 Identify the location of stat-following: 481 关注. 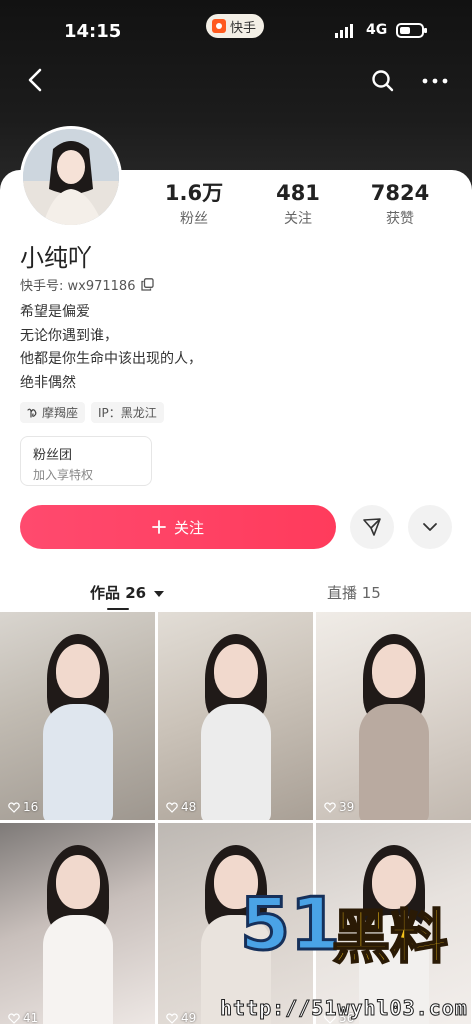
(298, 204).